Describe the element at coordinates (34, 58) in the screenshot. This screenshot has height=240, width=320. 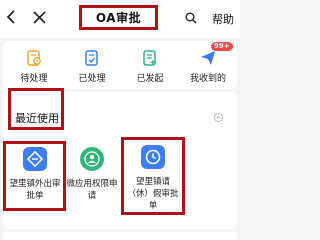
I see `pending-doc-icon` at that location.